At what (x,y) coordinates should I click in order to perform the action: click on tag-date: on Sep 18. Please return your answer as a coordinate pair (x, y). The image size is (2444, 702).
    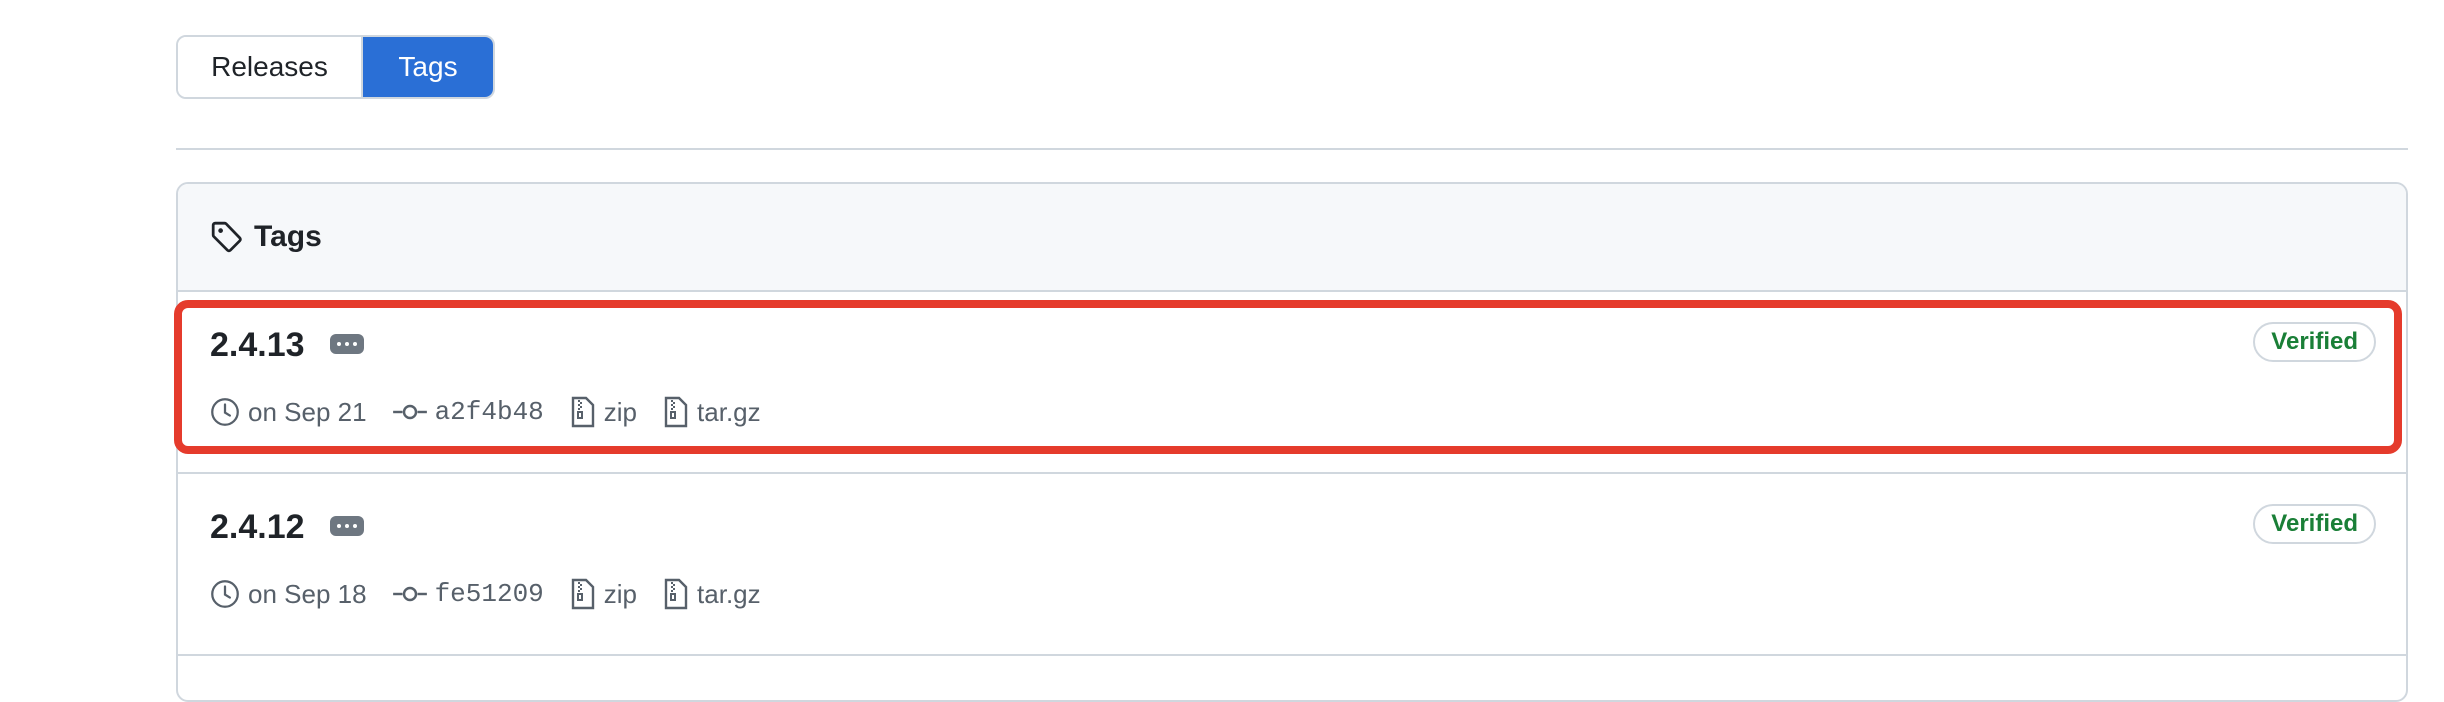
    Looking at the image, I should click on (307, 593).